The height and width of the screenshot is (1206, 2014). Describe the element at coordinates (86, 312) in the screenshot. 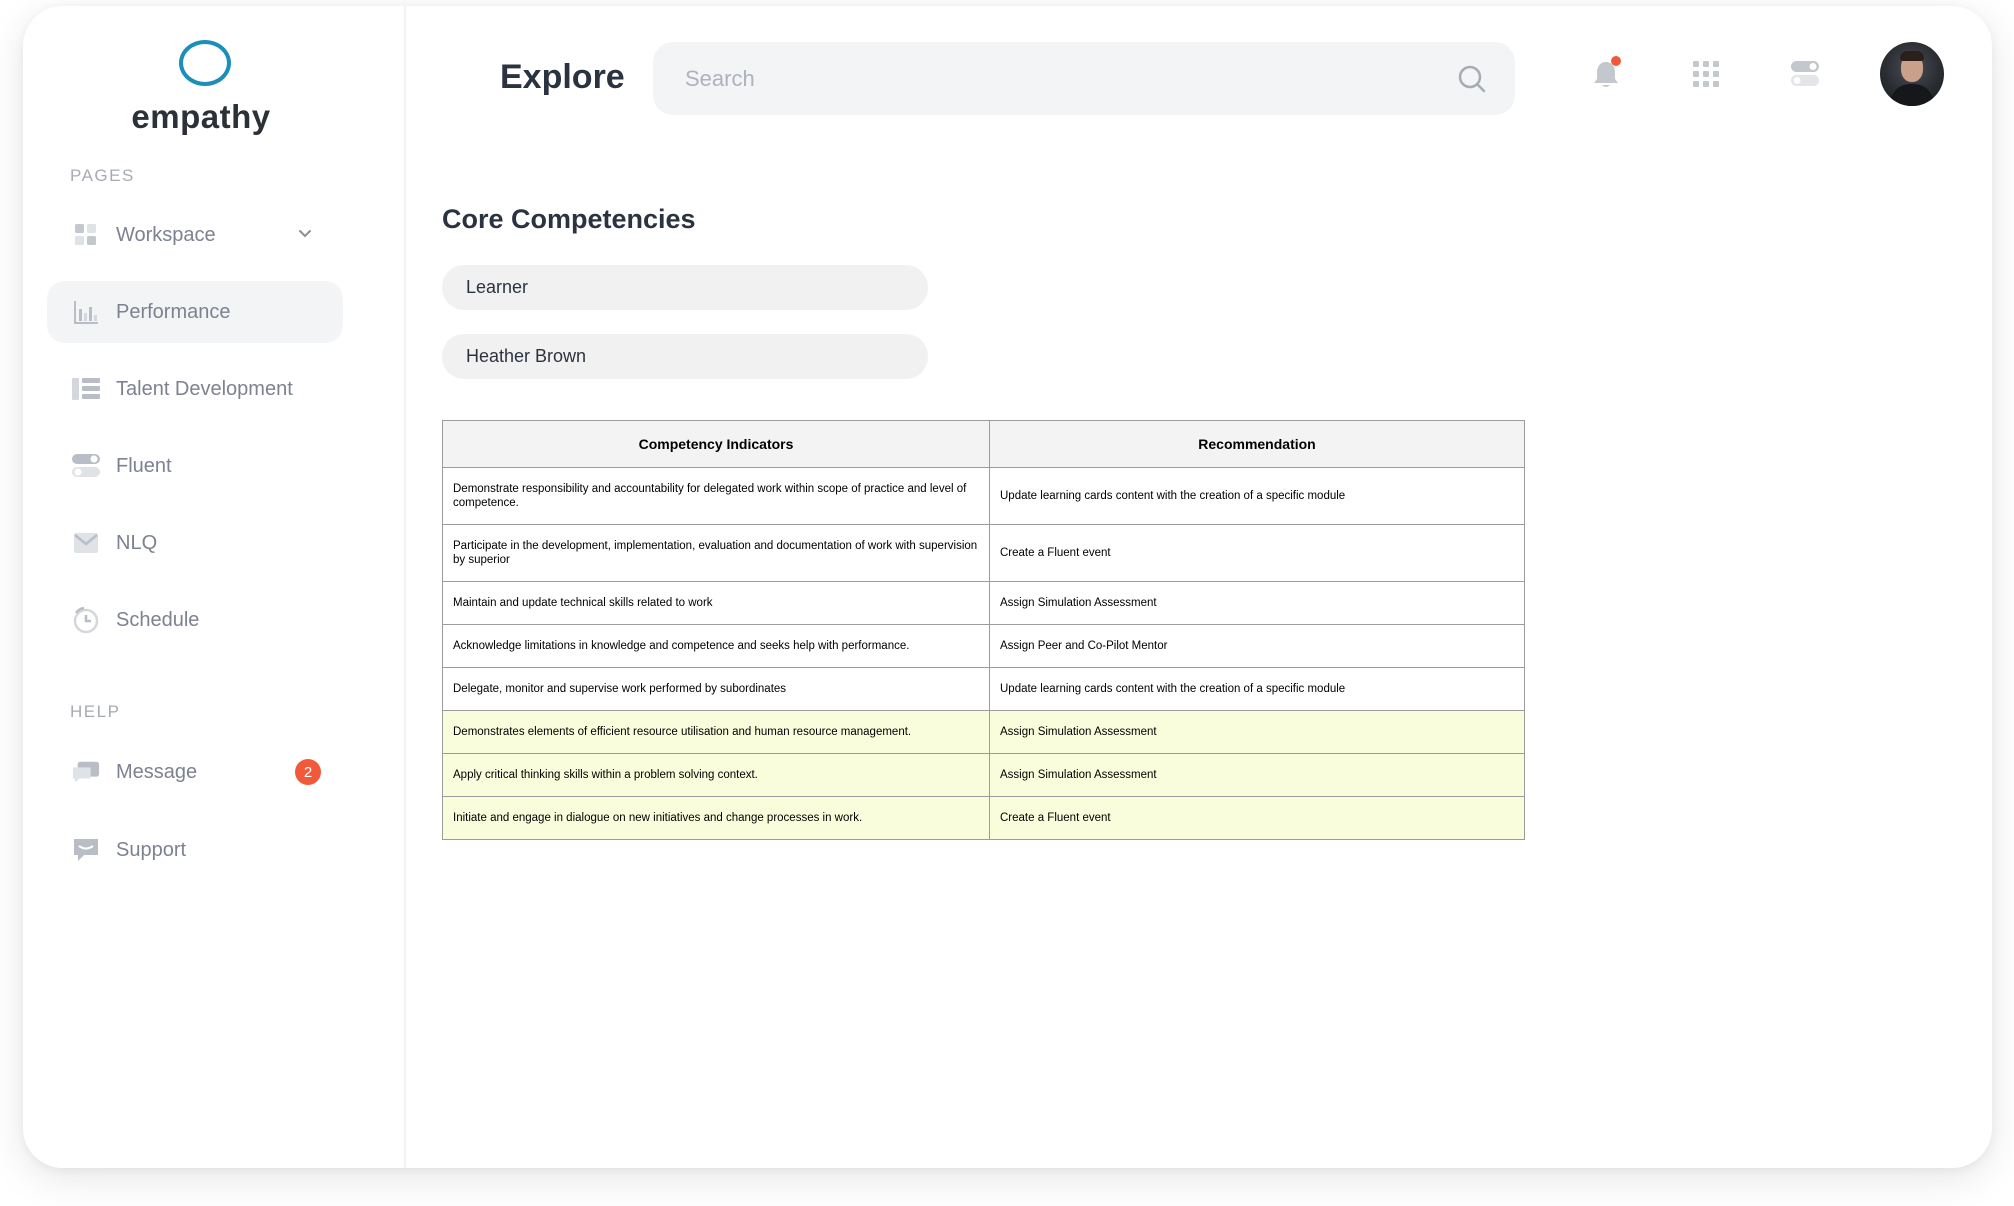

I see `bar-chart-icon` at that location.